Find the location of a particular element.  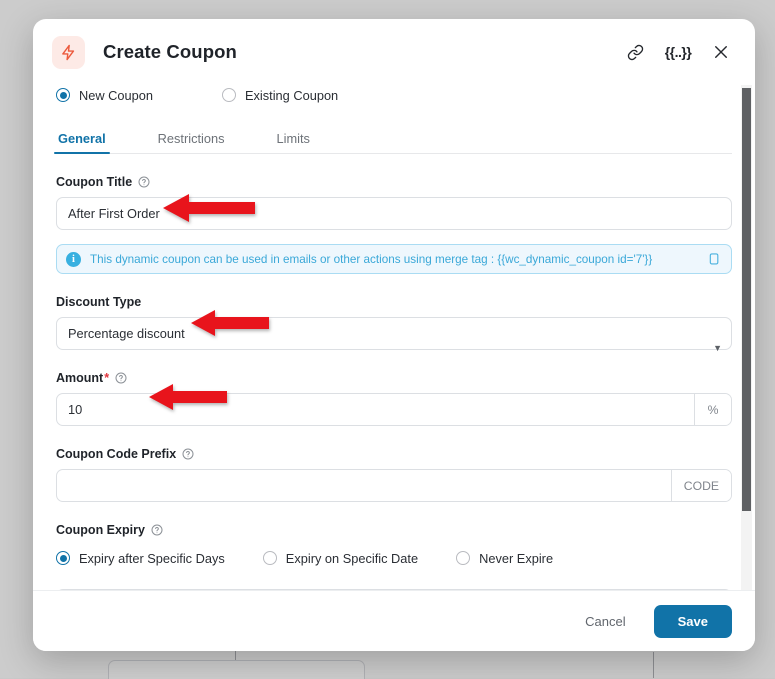

coupon-code-suffix-code: CODE is located at coordinates (700, 485).